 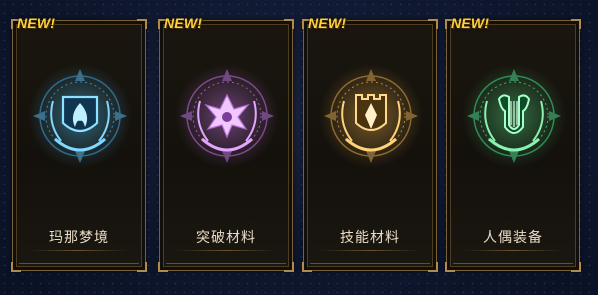 I want to click on card-label: 玛那梦境, so click(x=79, y=238).